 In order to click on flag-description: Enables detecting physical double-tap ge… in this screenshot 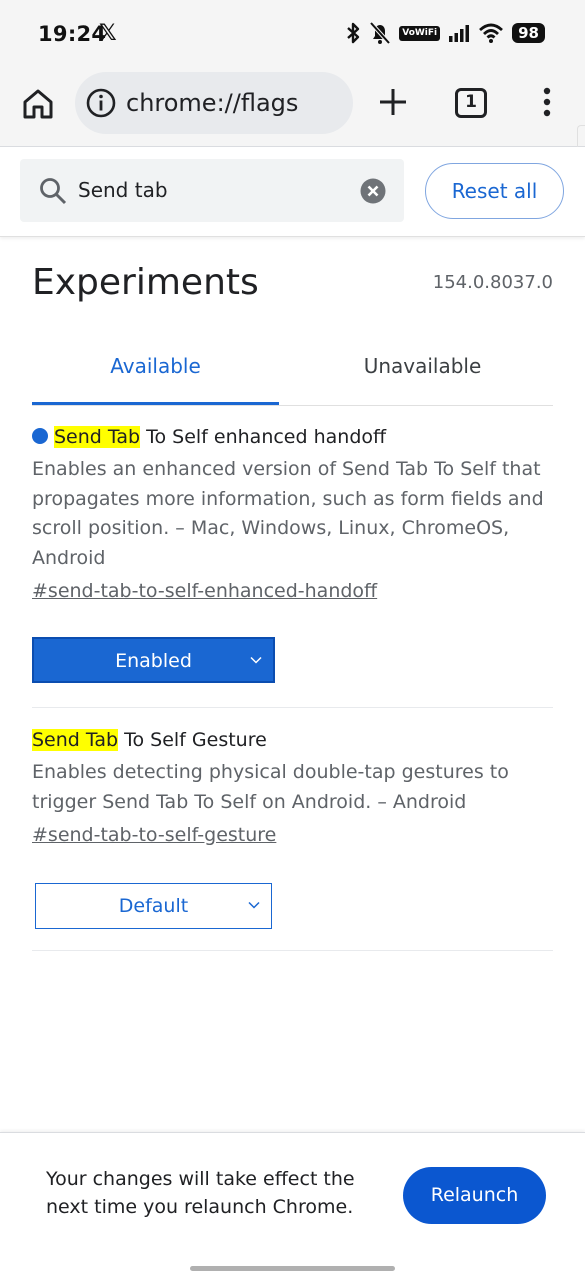, I will do `click(270, 787)`.